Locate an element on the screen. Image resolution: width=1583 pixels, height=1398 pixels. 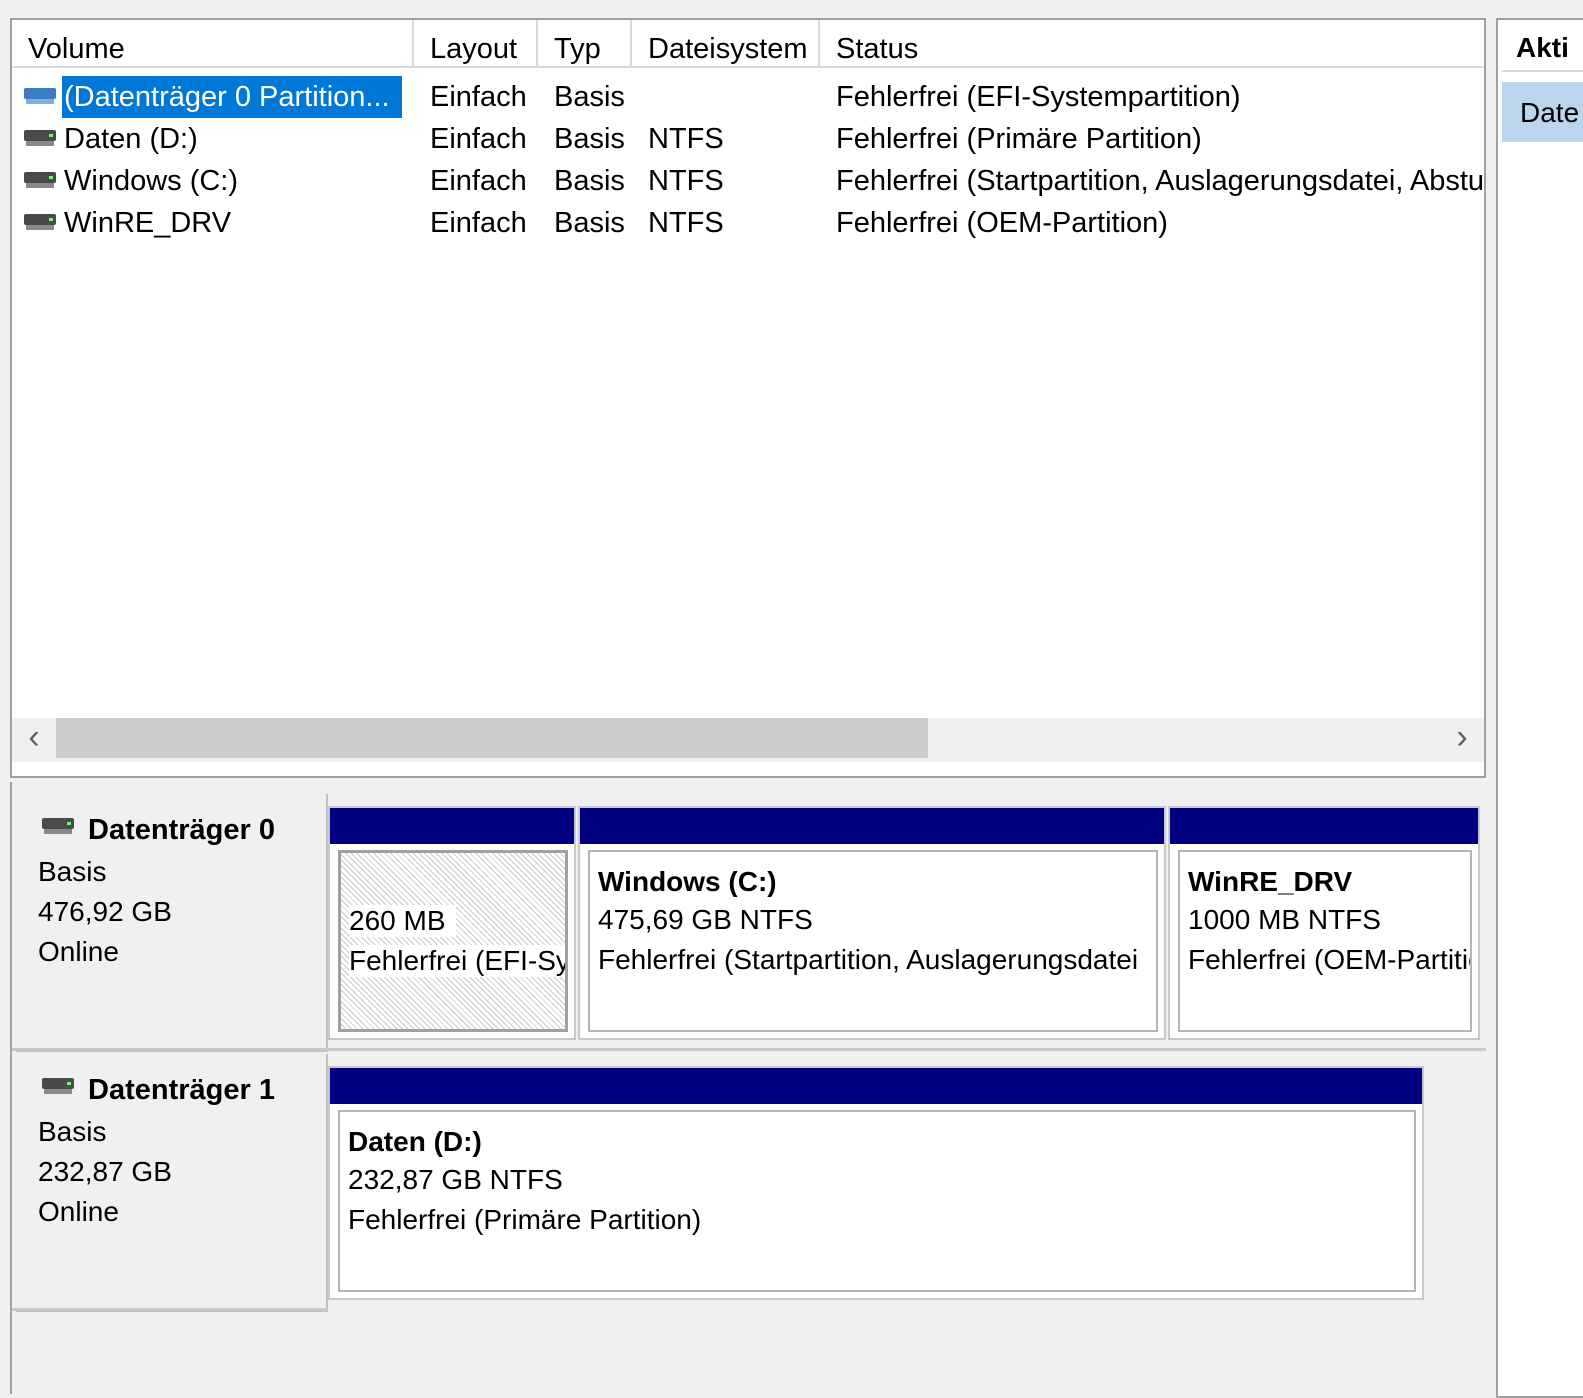
partition-efi: 260 MB Fehlerfrei (EFI-Systempartition) is located at coordinates (452, 923).